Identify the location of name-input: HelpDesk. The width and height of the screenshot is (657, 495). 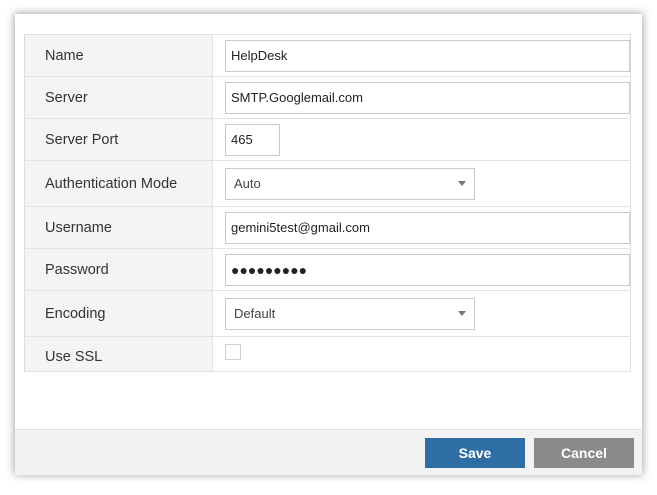
(427, 55).